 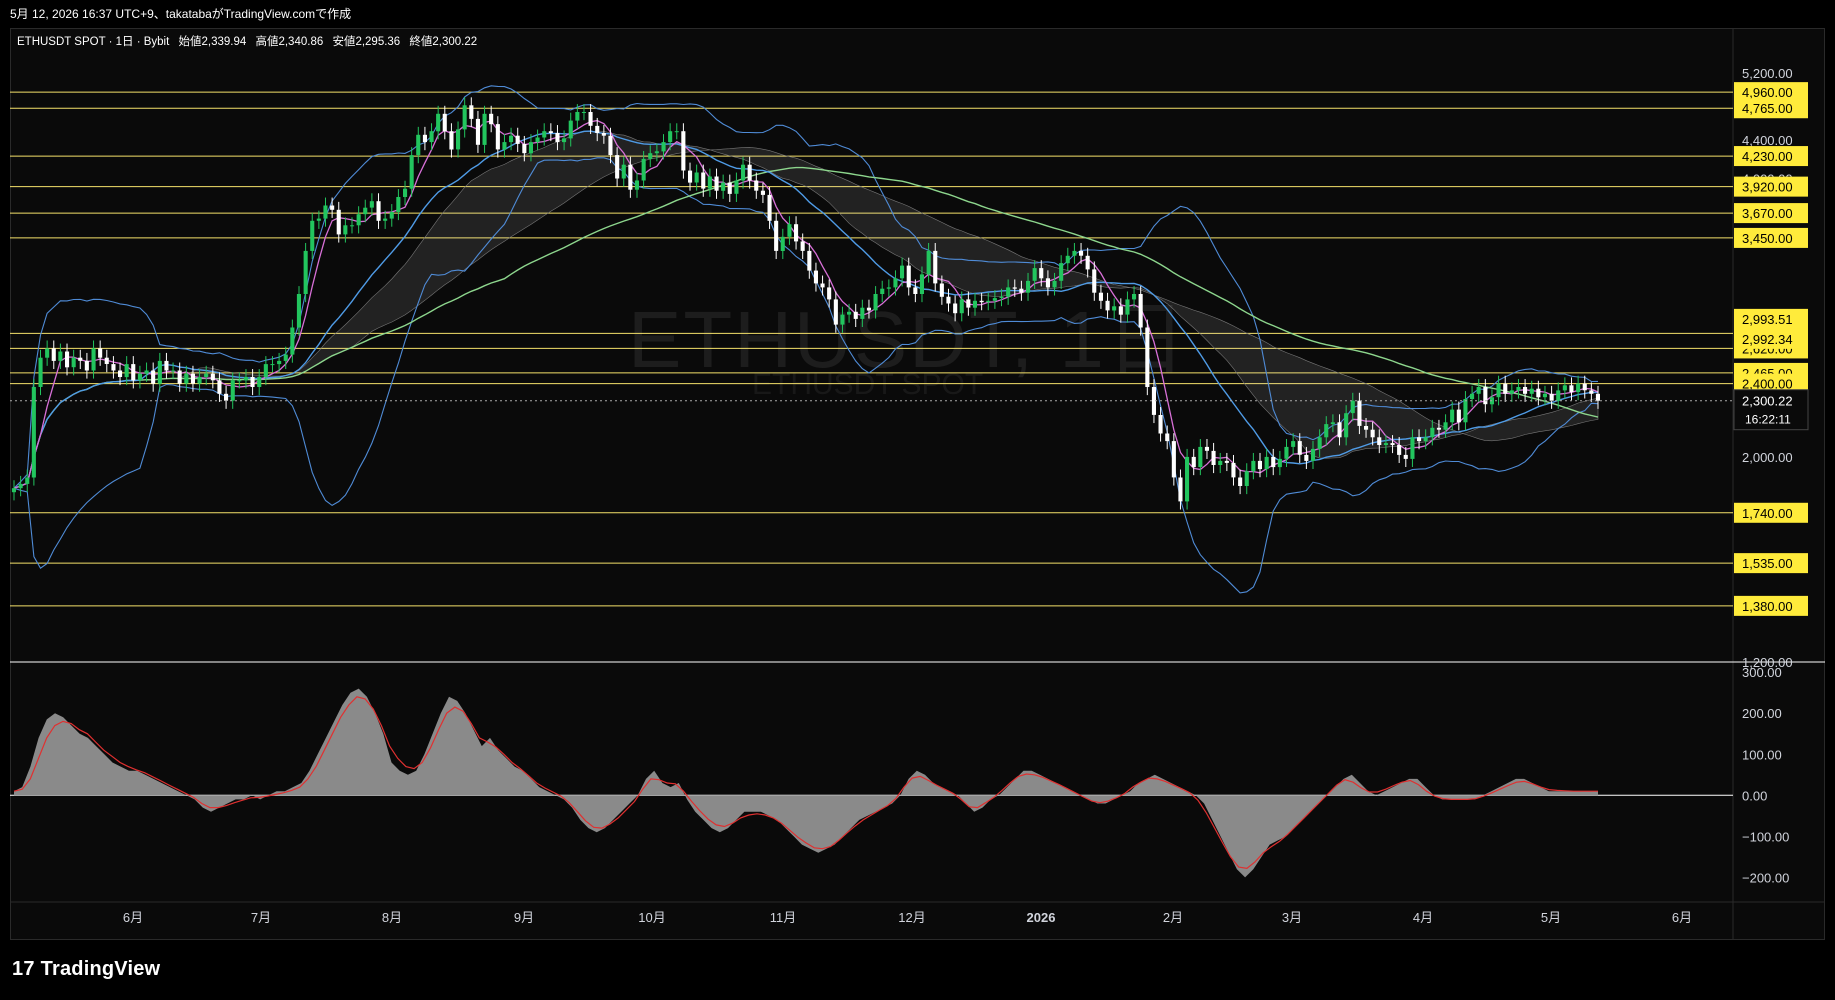 What do you see at coordinates (392, 917) in the screenshot?
I see `time-axis-label: 8月` at bounding box center [392, 917].